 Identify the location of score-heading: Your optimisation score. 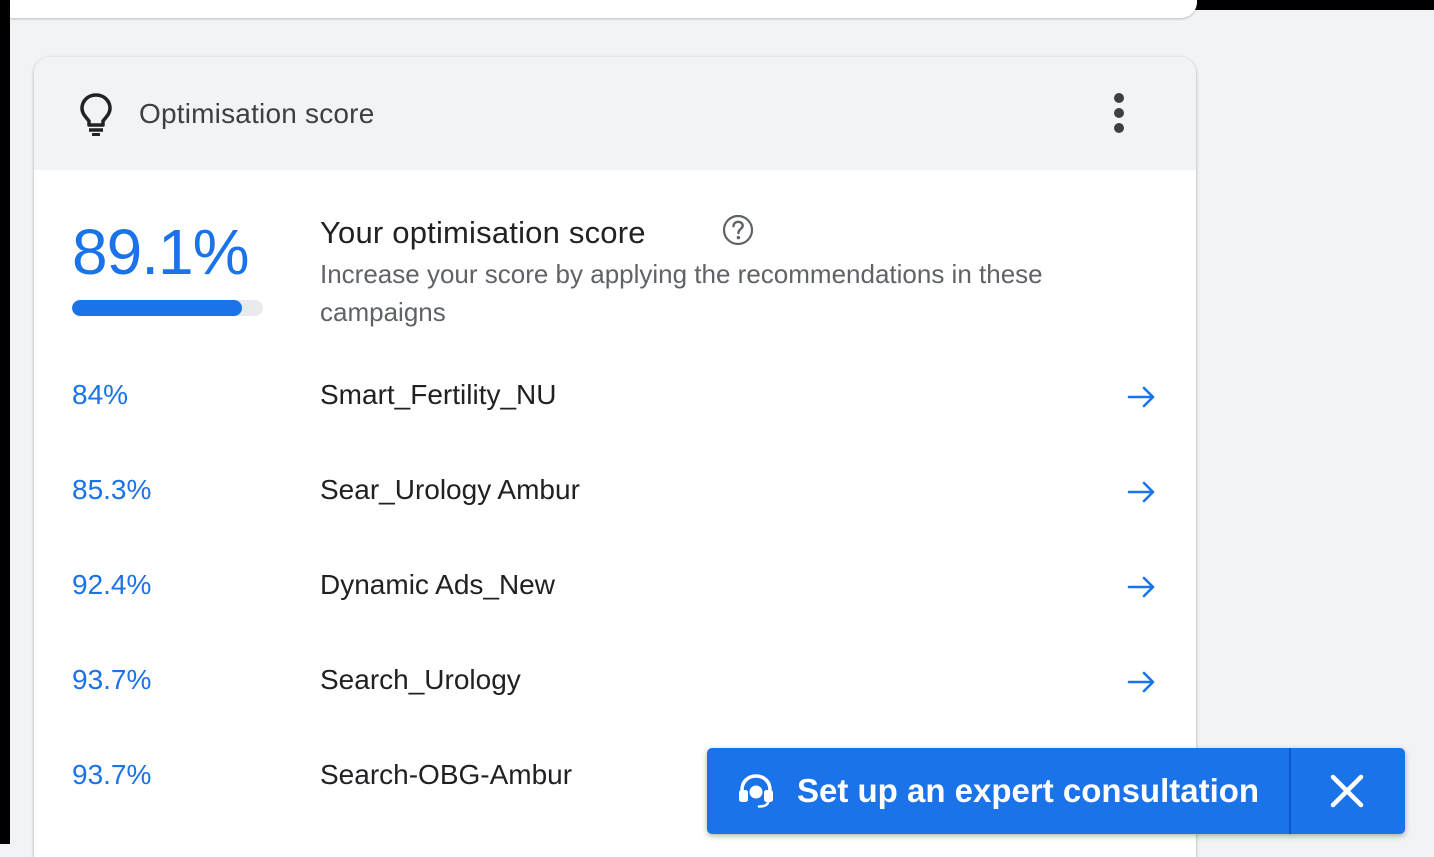
(483, 232).